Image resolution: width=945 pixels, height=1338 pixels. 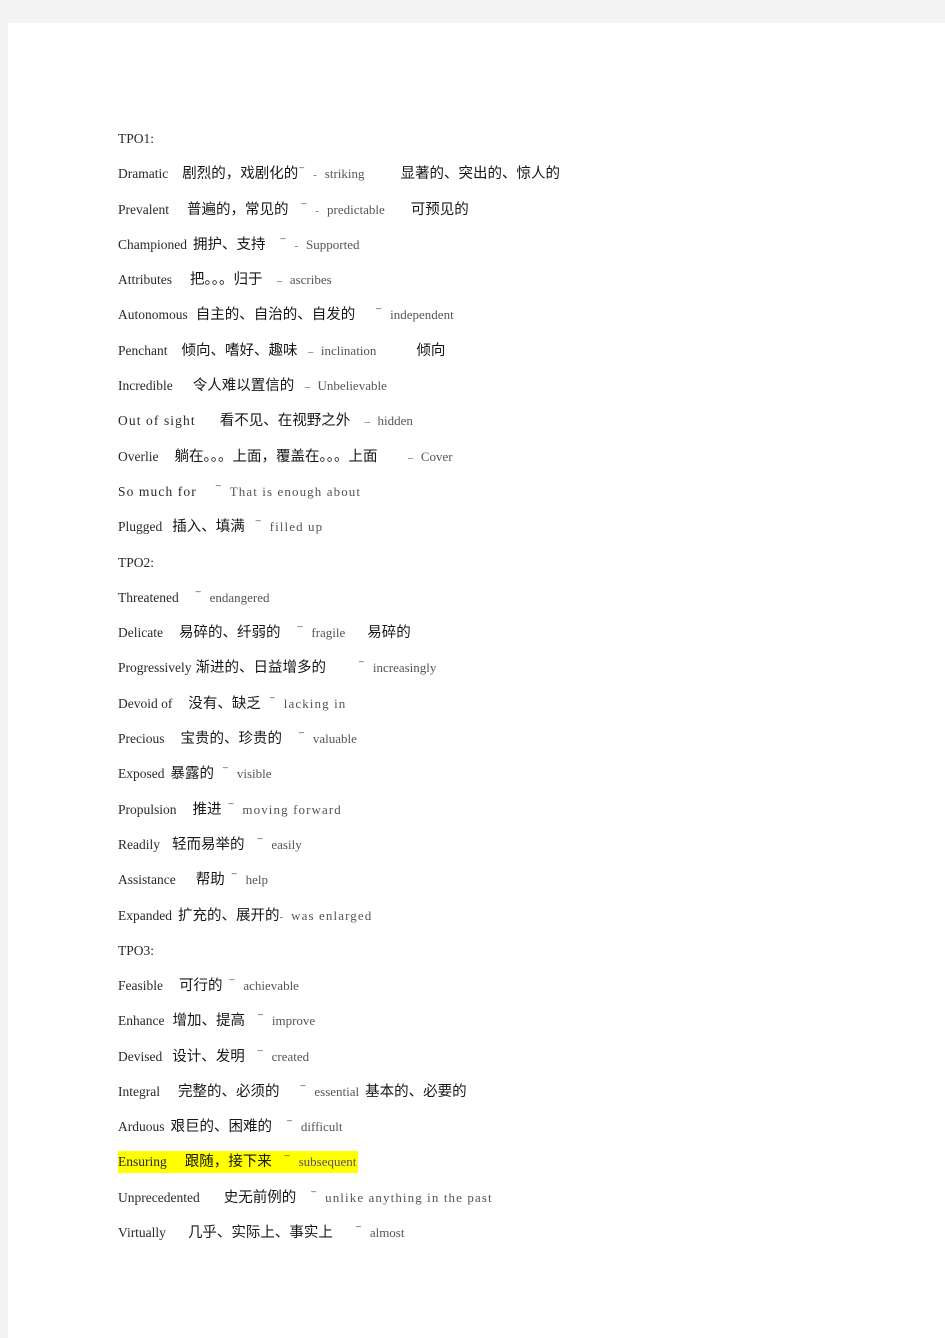 What do you see at coordinates (518, 703) in the screenshot?
I see `vocabulary-row: Devoid of 没有、缺乏 ⁻ lacking in` at bounding box center [518, 703].